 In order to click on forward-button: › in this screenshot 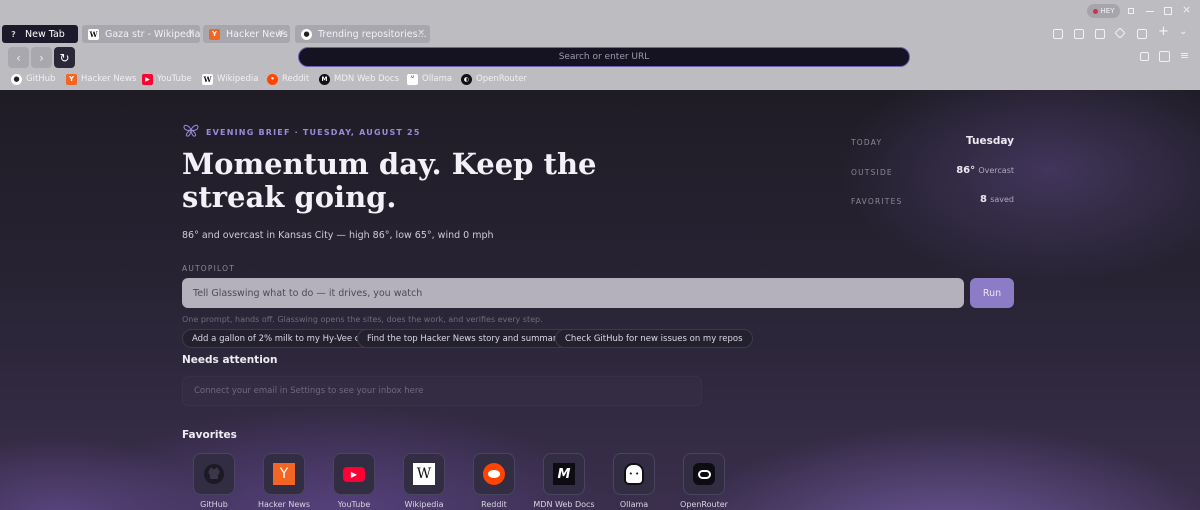, I will do `click(41, 57)`.